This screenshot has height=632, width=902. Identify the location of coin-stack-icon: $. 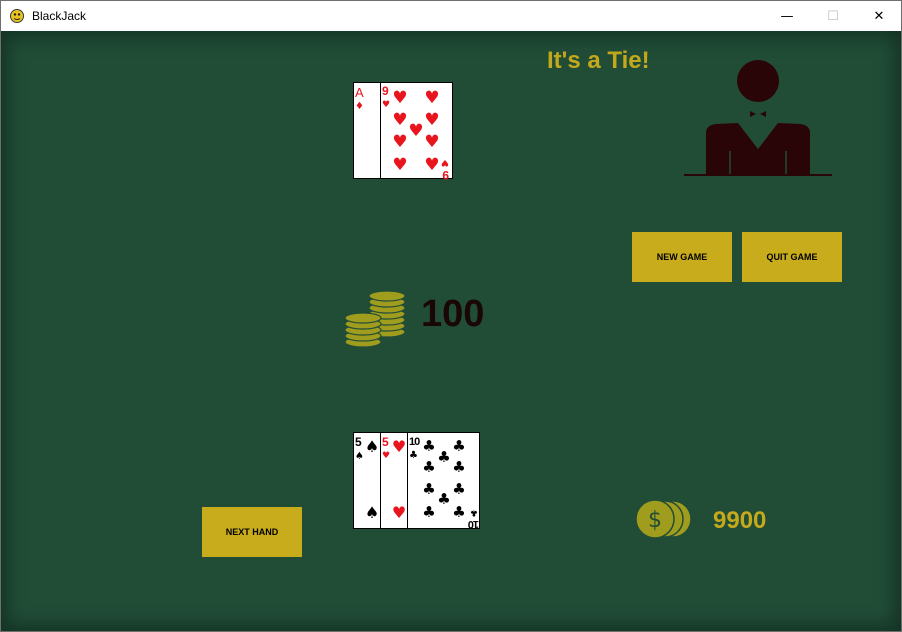
(663, 519).